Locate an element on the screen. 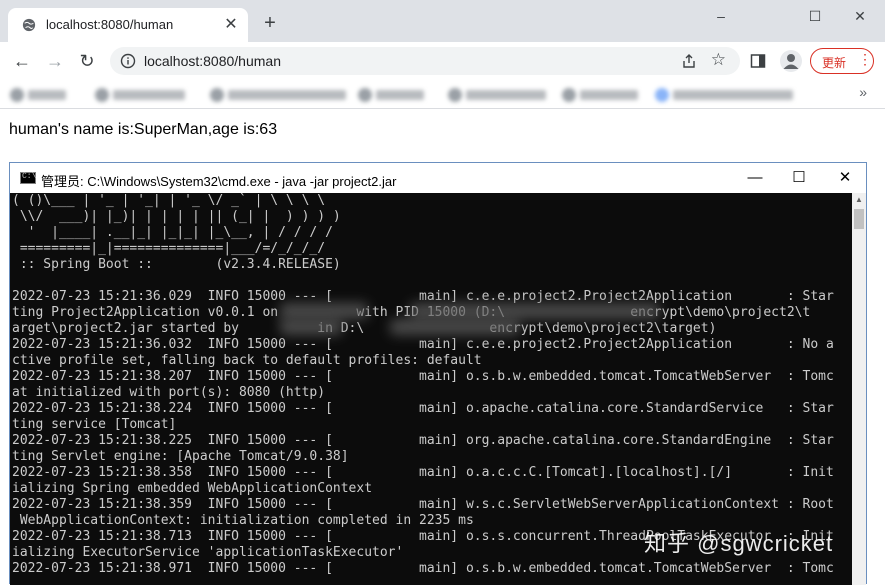  cmd-close-button: ✕ is located at coordinates (845, 178).